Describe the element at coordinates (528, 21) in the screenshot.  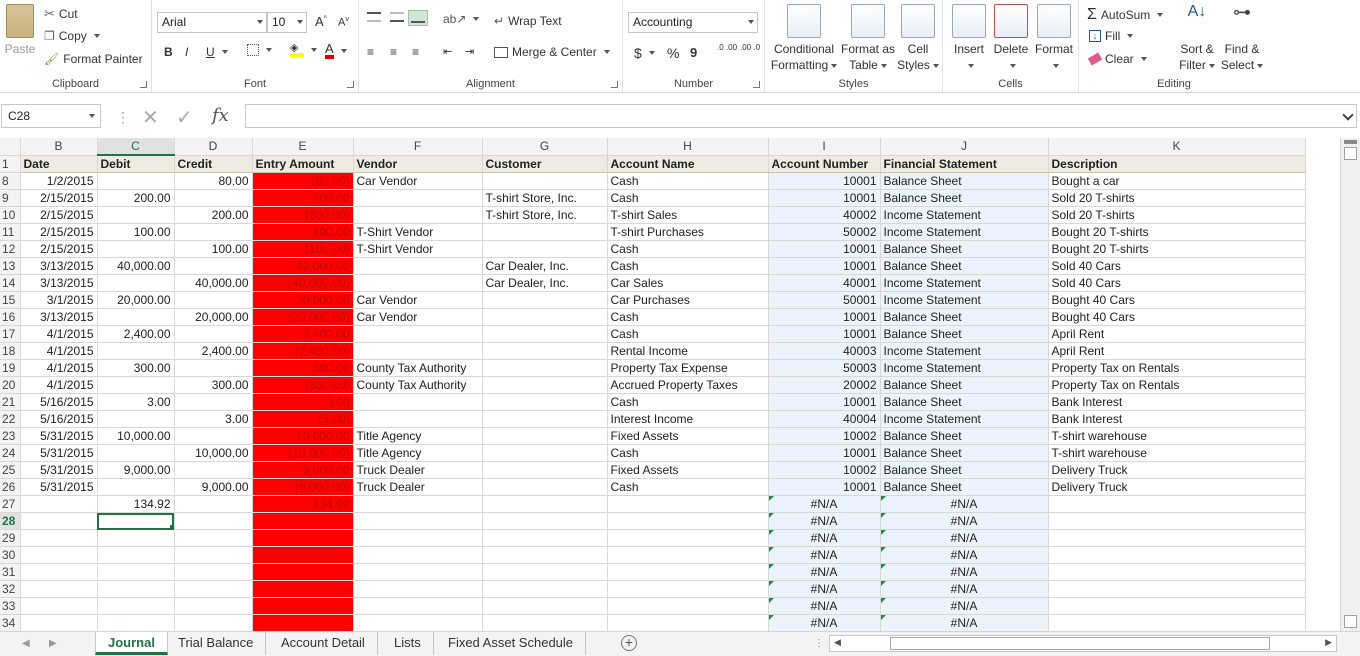
I see `wrap-text-button: ↵ Wrap Text` at that location.